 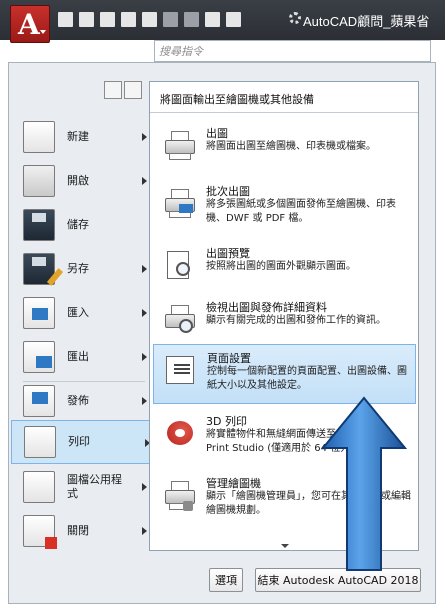 What do you see at coordinates (366, 21) in the screenshot?
I see `window-title: AutoCAD顧問_蘋果省` at bounding box center [366, 21].